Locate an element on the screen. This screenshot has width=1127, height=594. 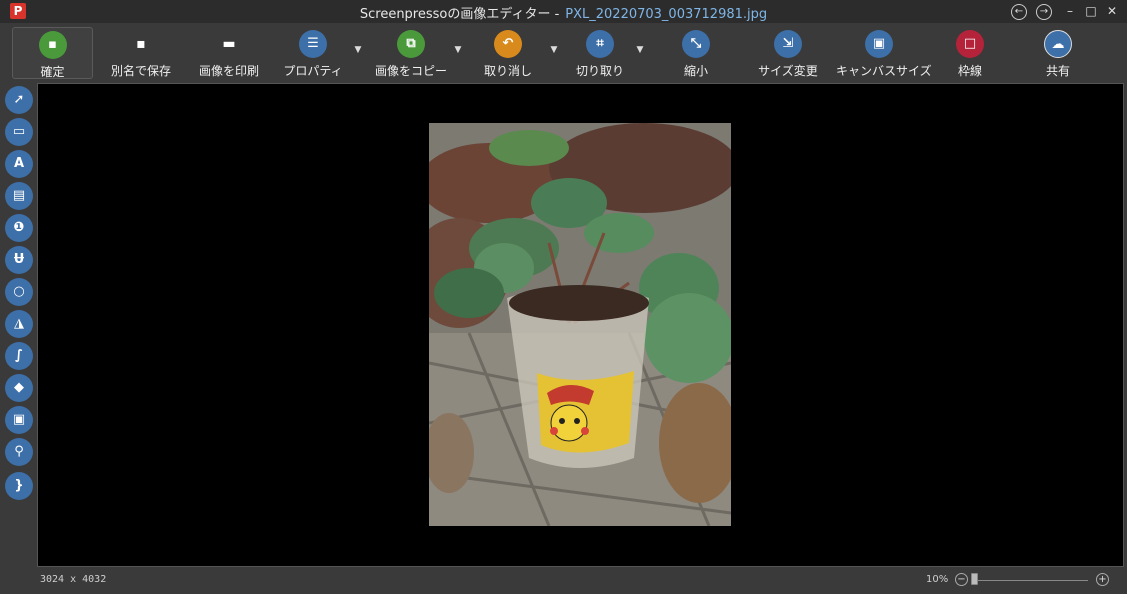
text-tool-icon: A is located at coordinates (19, 164).